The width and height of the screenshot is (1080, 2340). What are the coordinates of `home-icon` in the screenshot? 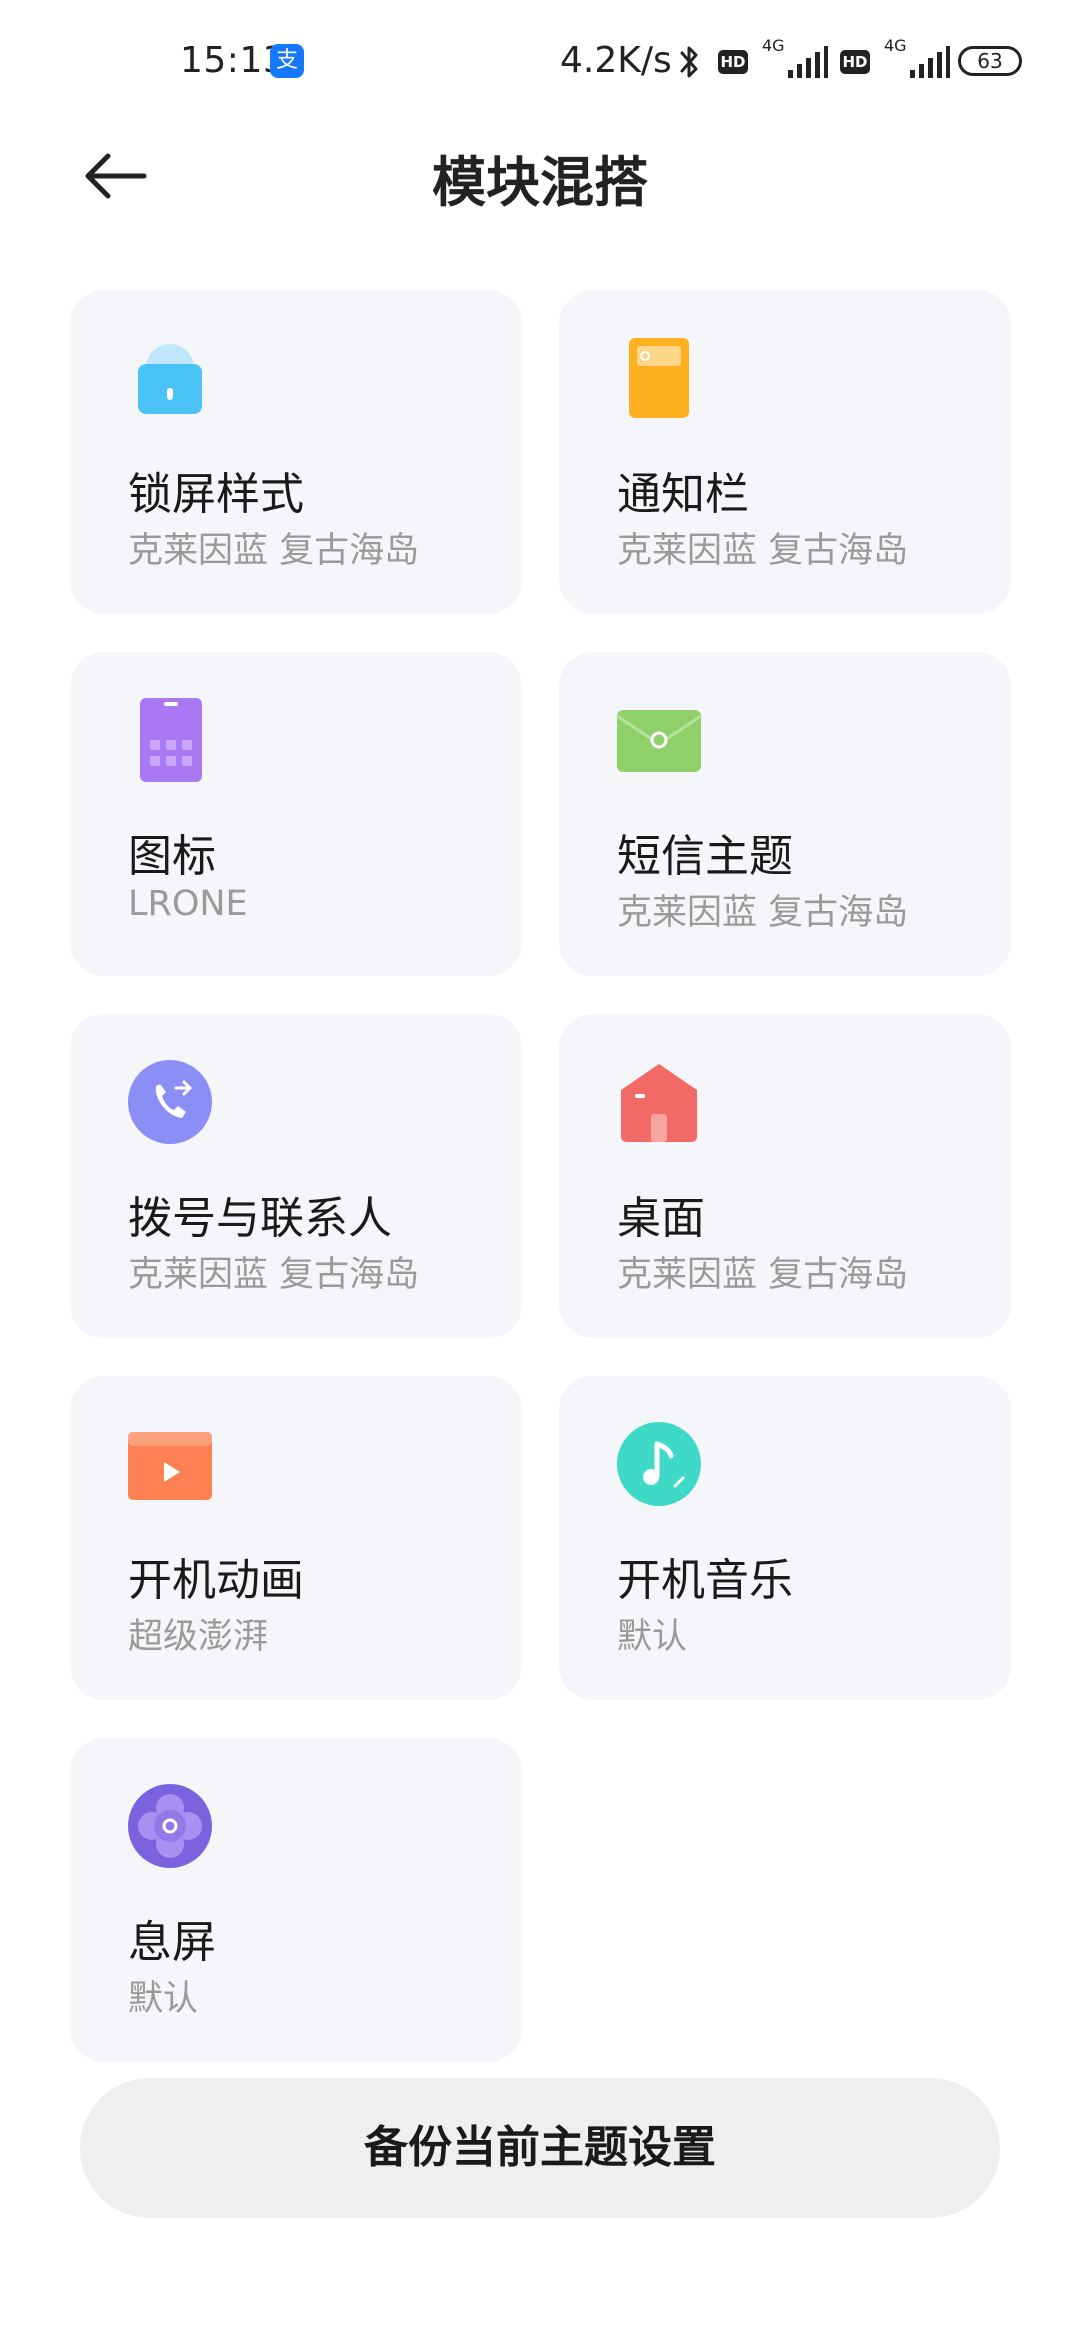 It's located at (659, 1103).